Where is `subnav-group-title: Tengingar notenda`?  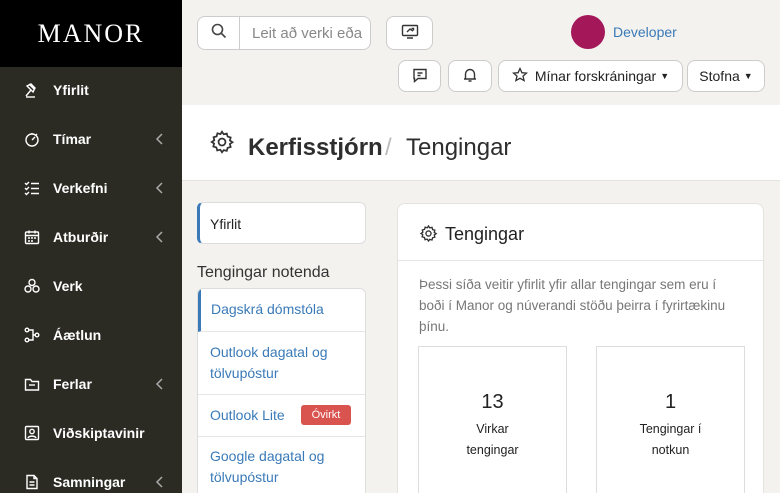
subnav-group-title: Tengingar notenda is located at coordinates (263, 272).